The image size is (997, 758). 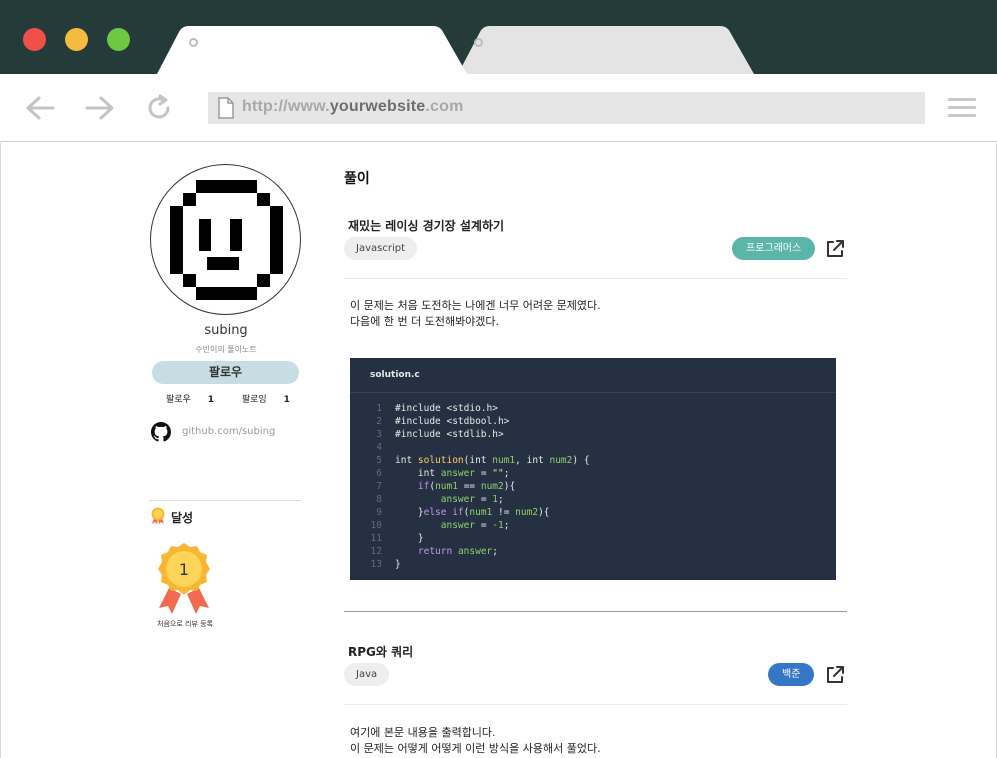 What do you see at coordinates (178, 398) in the screenshot?
I see `followers-label: 팔로우` at bounding box center [178, 398].